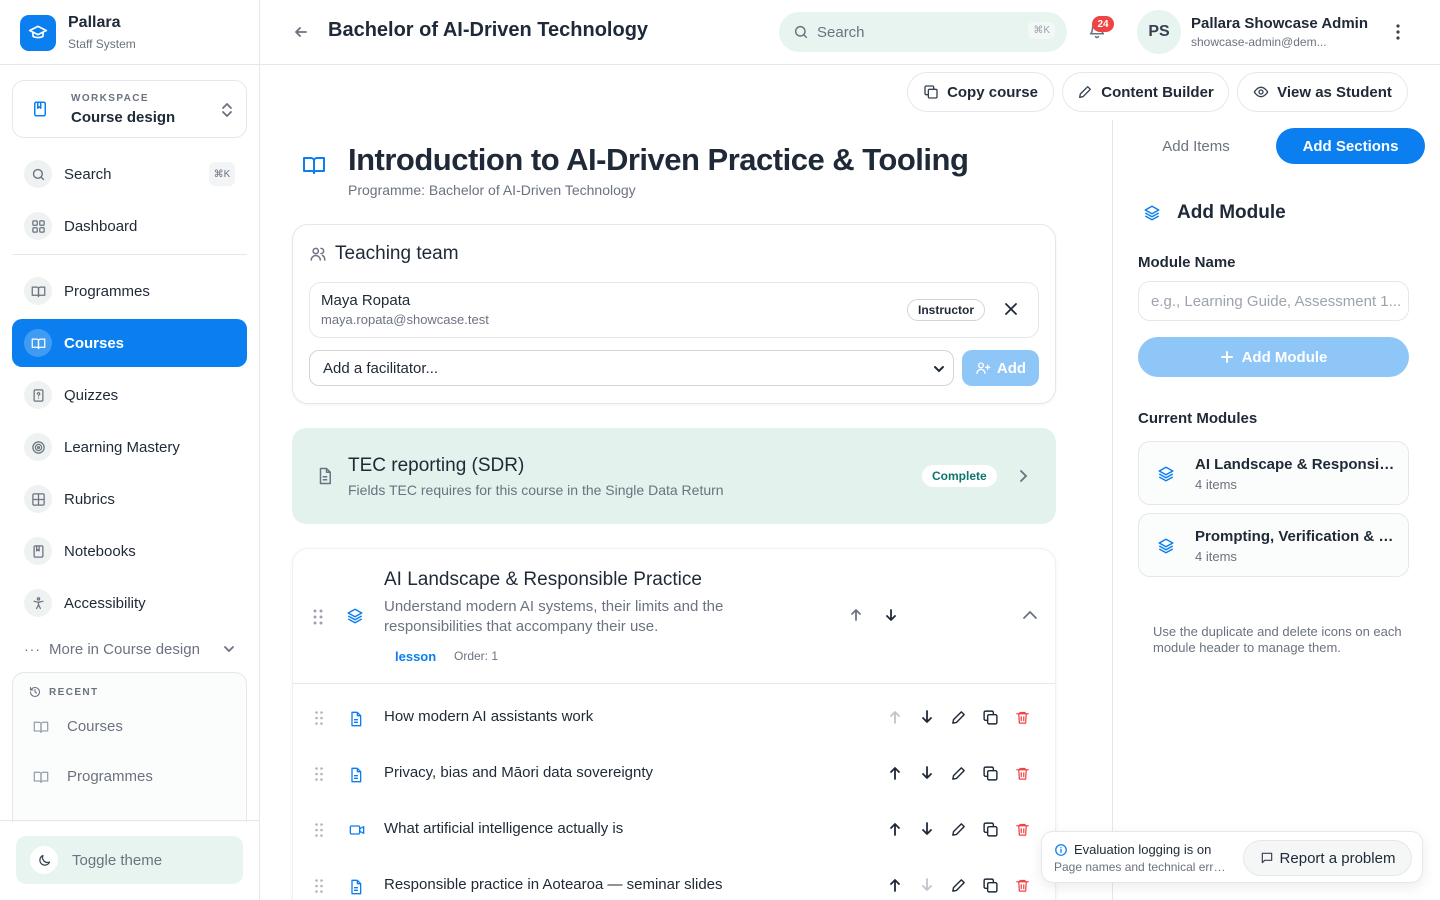 Image resolution: width=1440 pixels, height=900 pixels. I want to click on search-input: Search ⌘K, so click(923, 32).